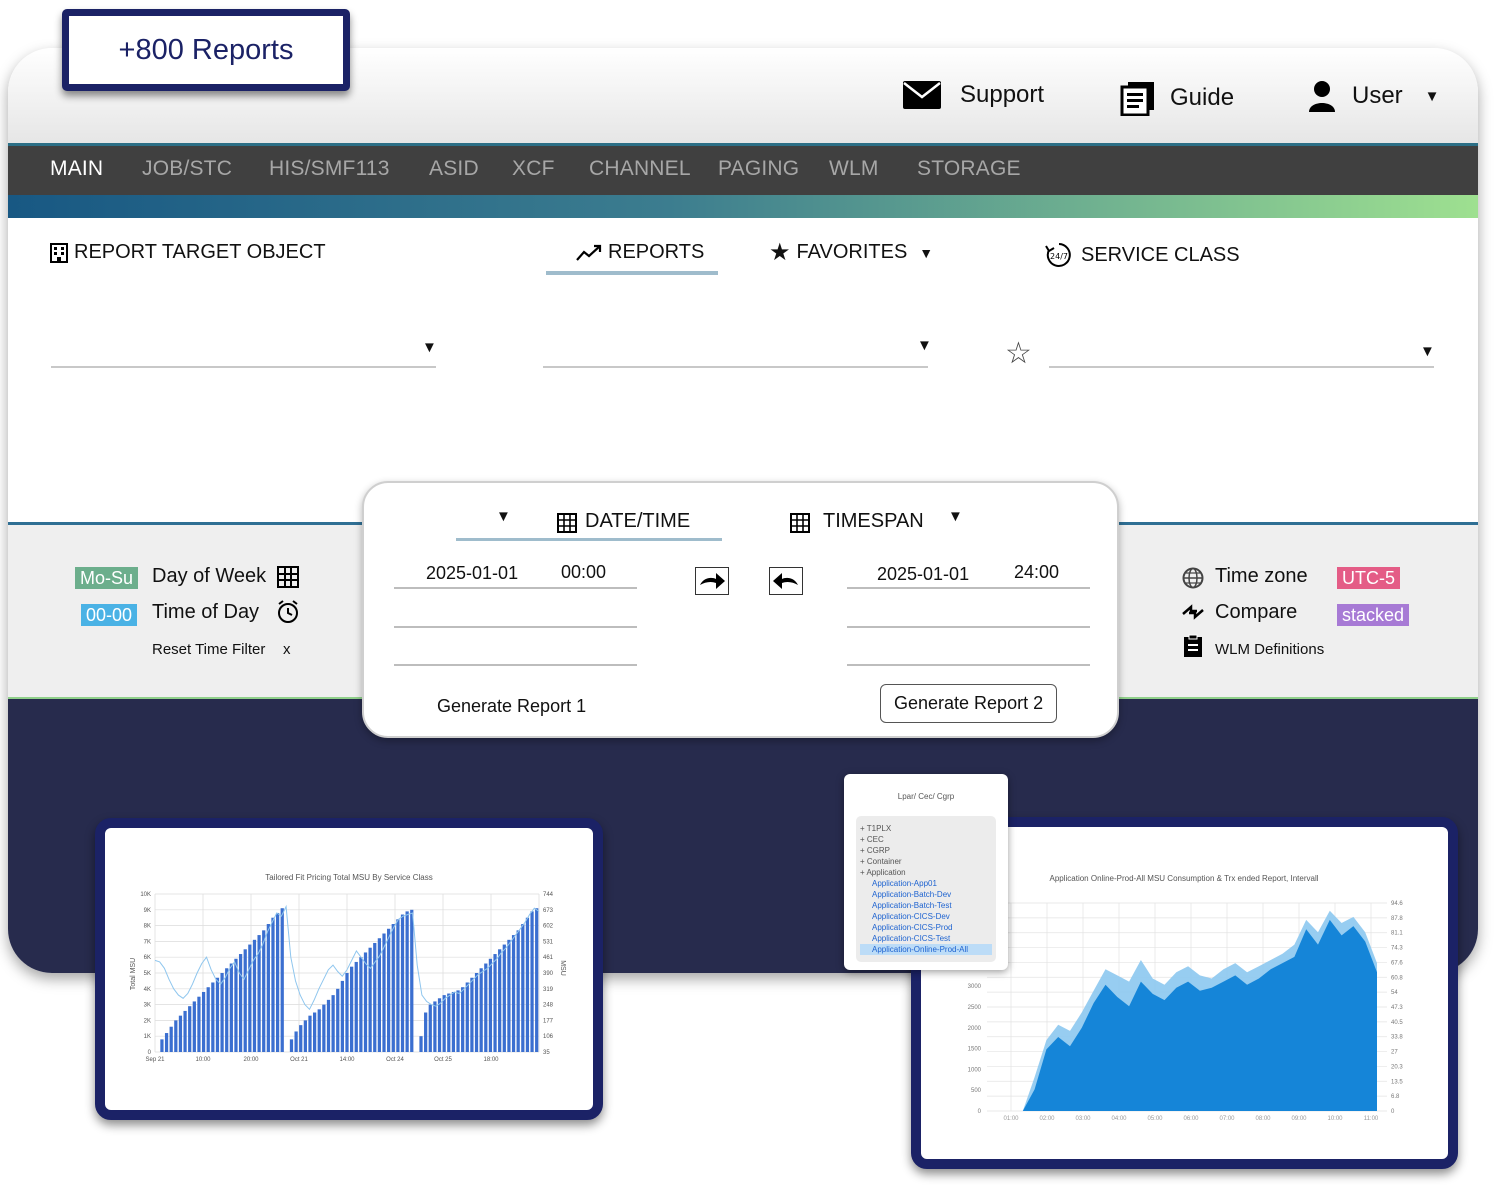 Image resolution: width=1500 pixels, height=1193 pixels. What do you see at coordinates (109, 615) in the screenshot?
I see `time-of-day-pill: 00-00` at bounding box center [109, 615].